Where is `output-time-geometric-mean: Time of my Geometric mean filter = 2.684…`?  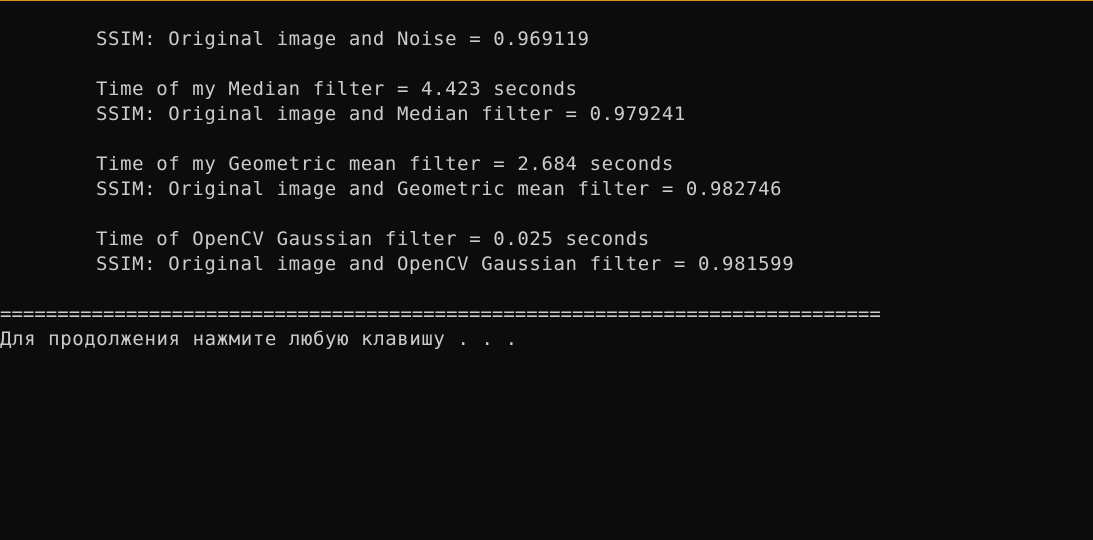
output-time-geometric-mean: Time of my Geometric mean filter = 2.684… is located at coordinates (385, 164).